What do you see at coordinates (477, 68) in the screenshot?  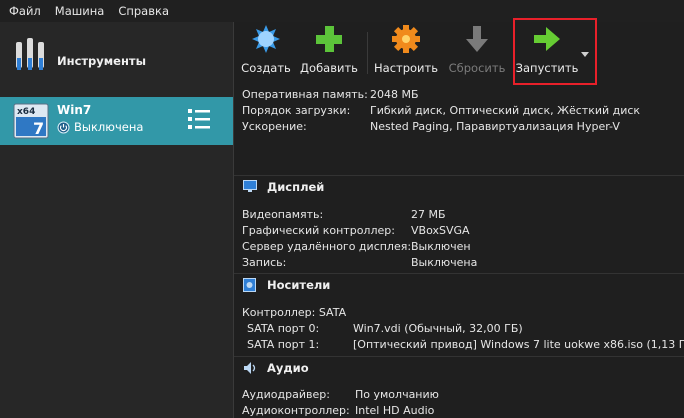 I see `discard-label: Сбросить` at bounding box center [477, 68].